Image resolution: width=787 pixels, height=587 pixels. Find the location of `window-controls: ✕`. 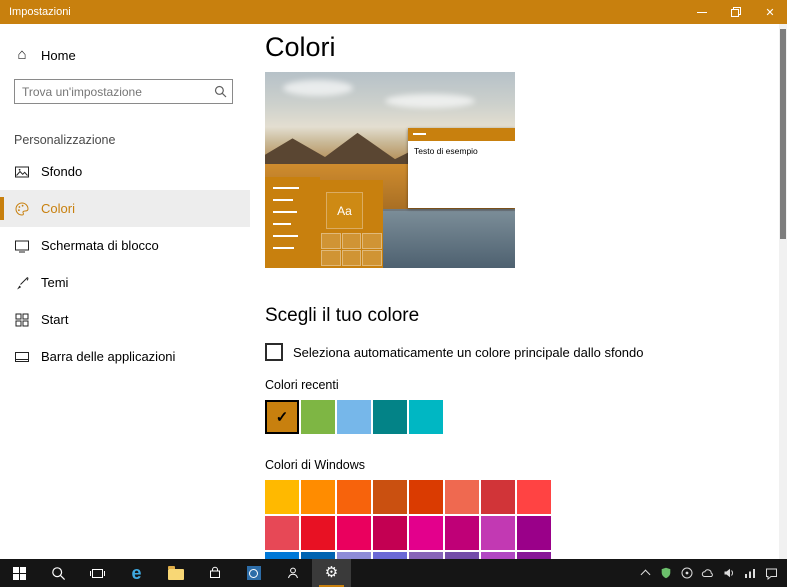

window-controls: ✕ is located at coordinates (736, 12).